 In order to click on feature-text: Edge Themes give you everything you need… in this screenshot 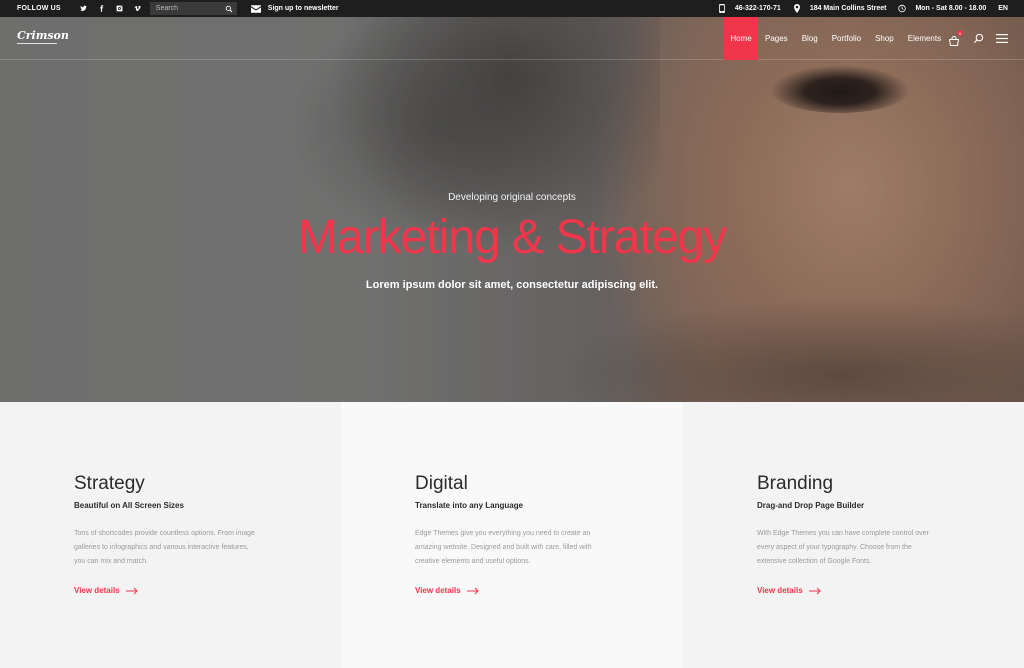, I will do `click(515, 548)`.